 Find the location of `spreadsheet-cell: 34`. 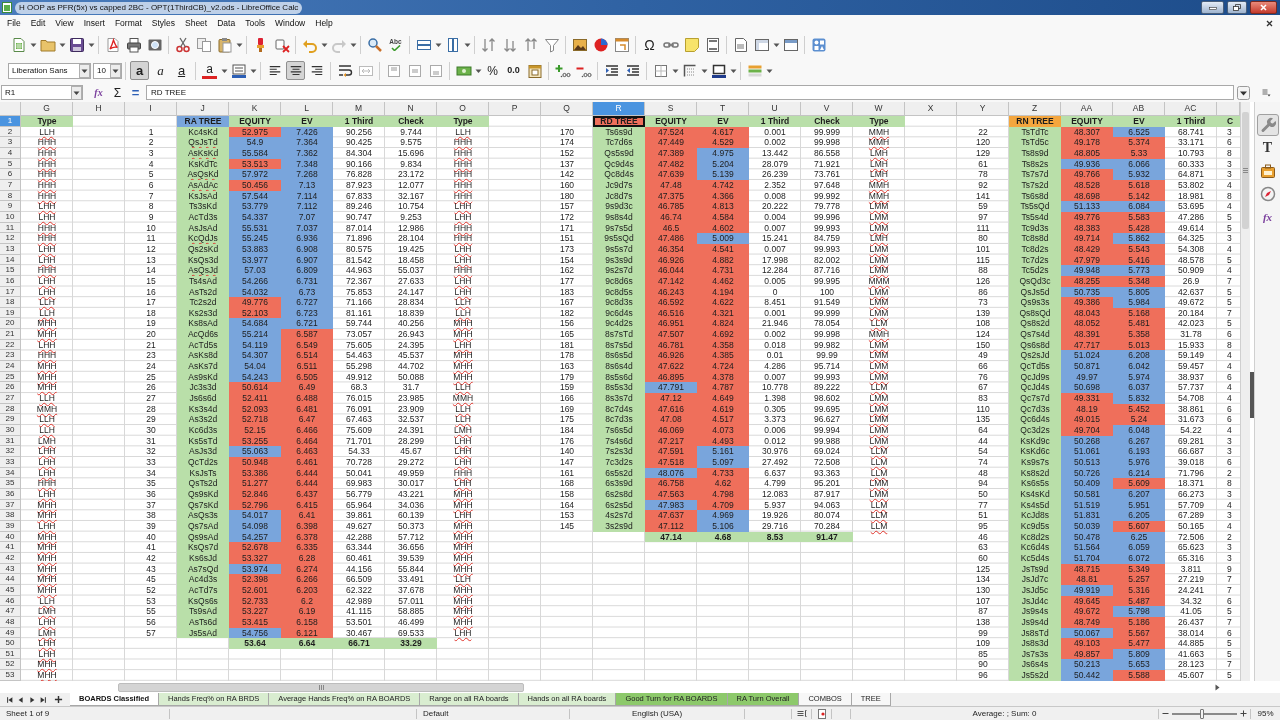

spreadsheet-cell: 34 is located at coordinates (151, 473).